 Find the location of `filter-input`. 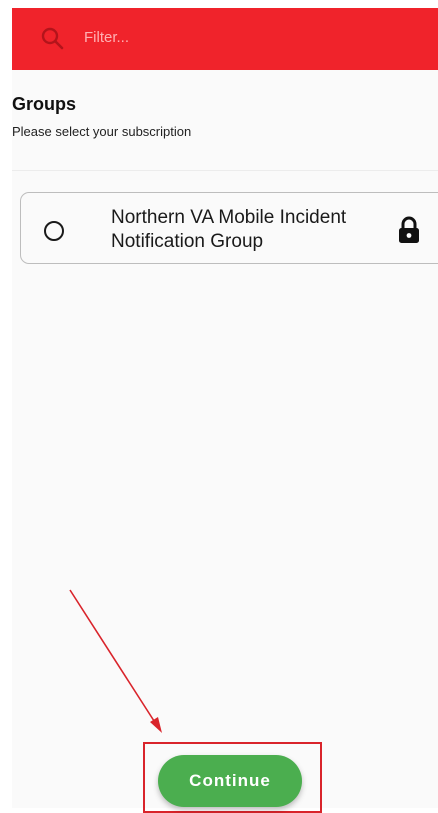

filter-input is located at coordinates (234, 37).